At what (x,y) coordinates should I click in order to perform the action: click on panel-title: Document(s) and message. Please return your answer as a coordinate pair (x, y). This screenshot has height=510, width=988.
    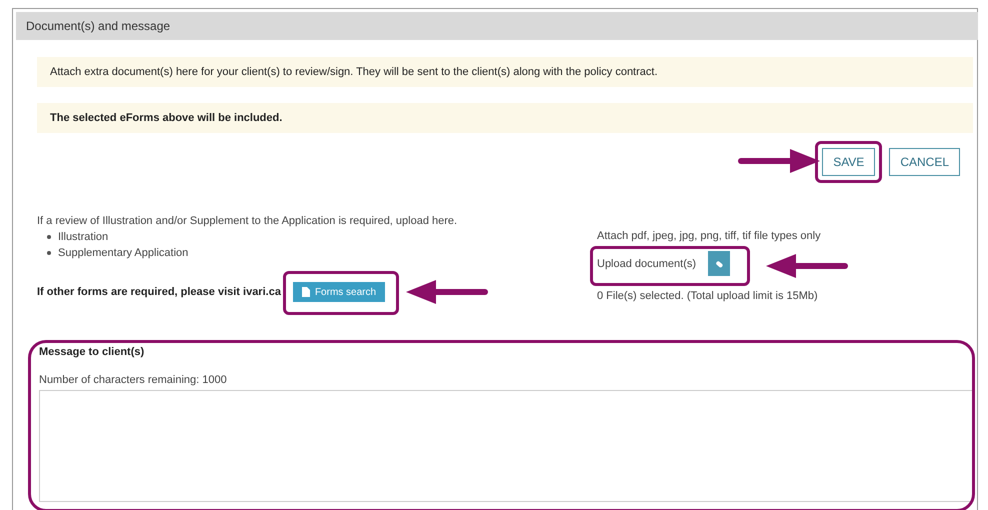
    Looking at the image, I should click on (497, 26).